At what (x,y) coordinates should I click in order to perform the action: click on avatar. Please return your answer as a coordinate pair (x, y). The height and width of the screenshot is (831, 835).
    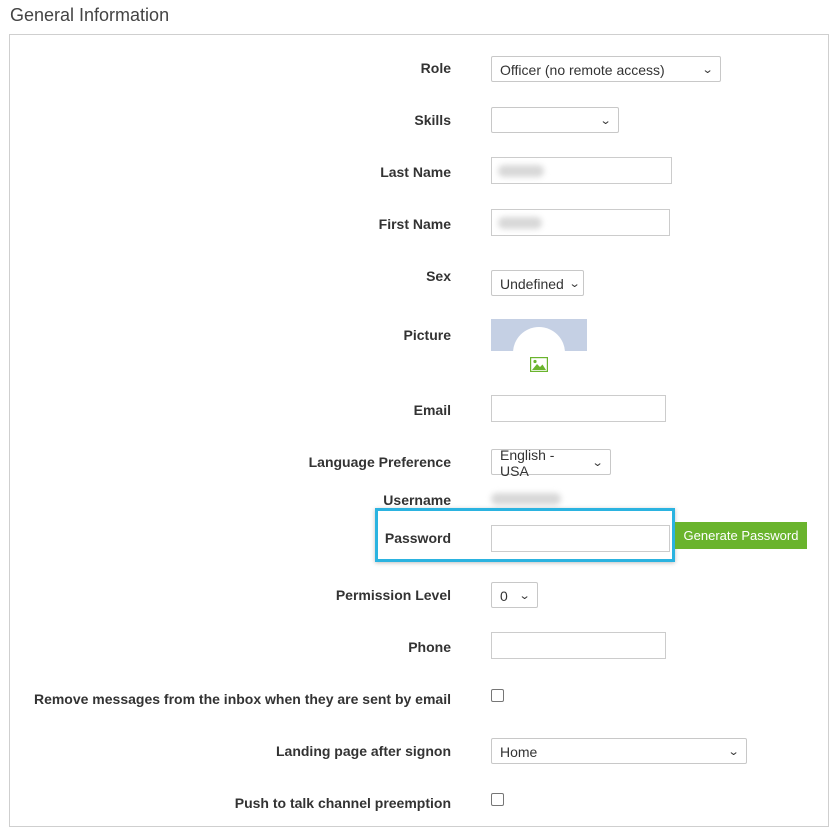
    Looking at the image, I should click on (539, 335).